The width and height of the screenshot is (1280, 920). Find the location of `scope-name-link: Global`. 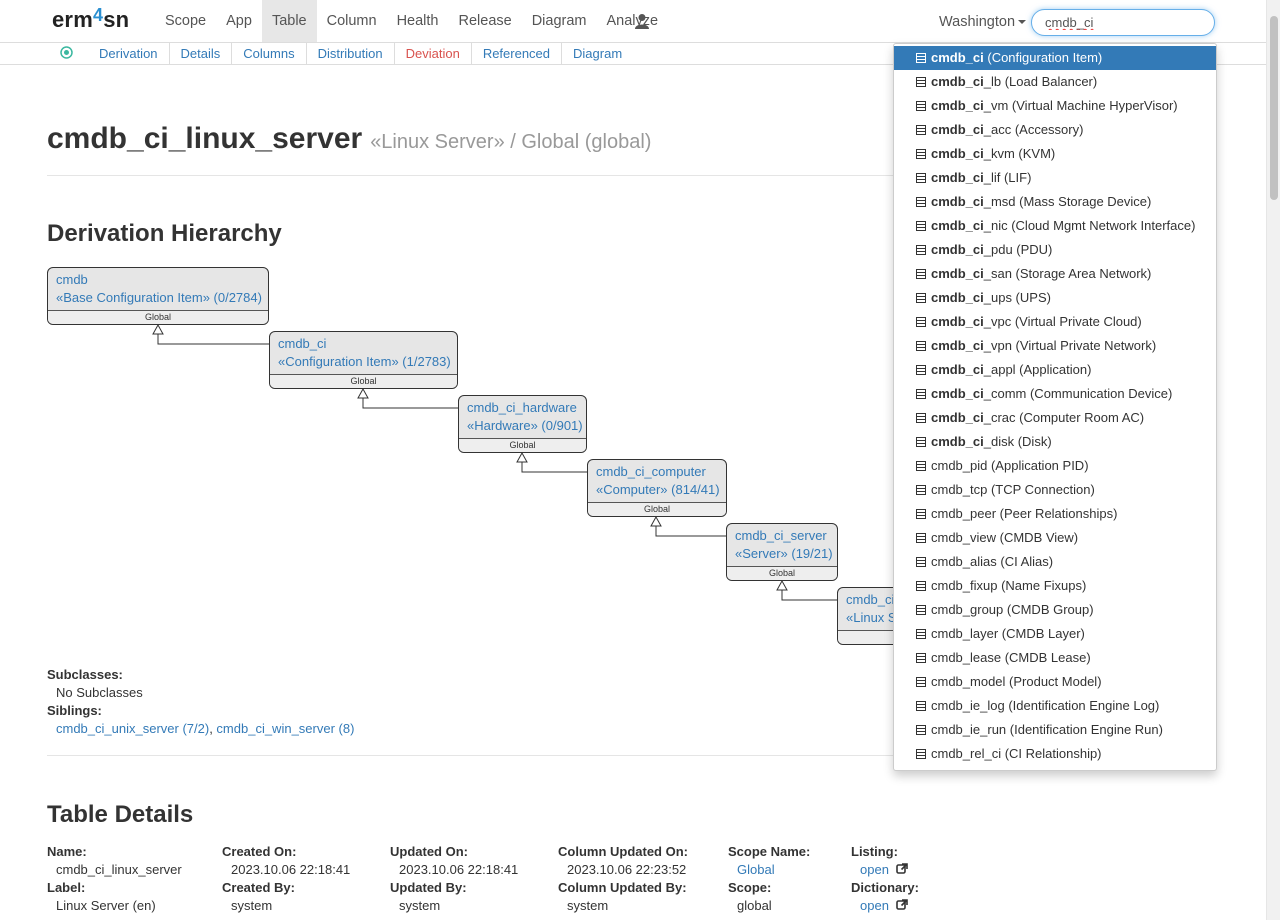

scope-name-link: Global is located at coordinates (756, 869).